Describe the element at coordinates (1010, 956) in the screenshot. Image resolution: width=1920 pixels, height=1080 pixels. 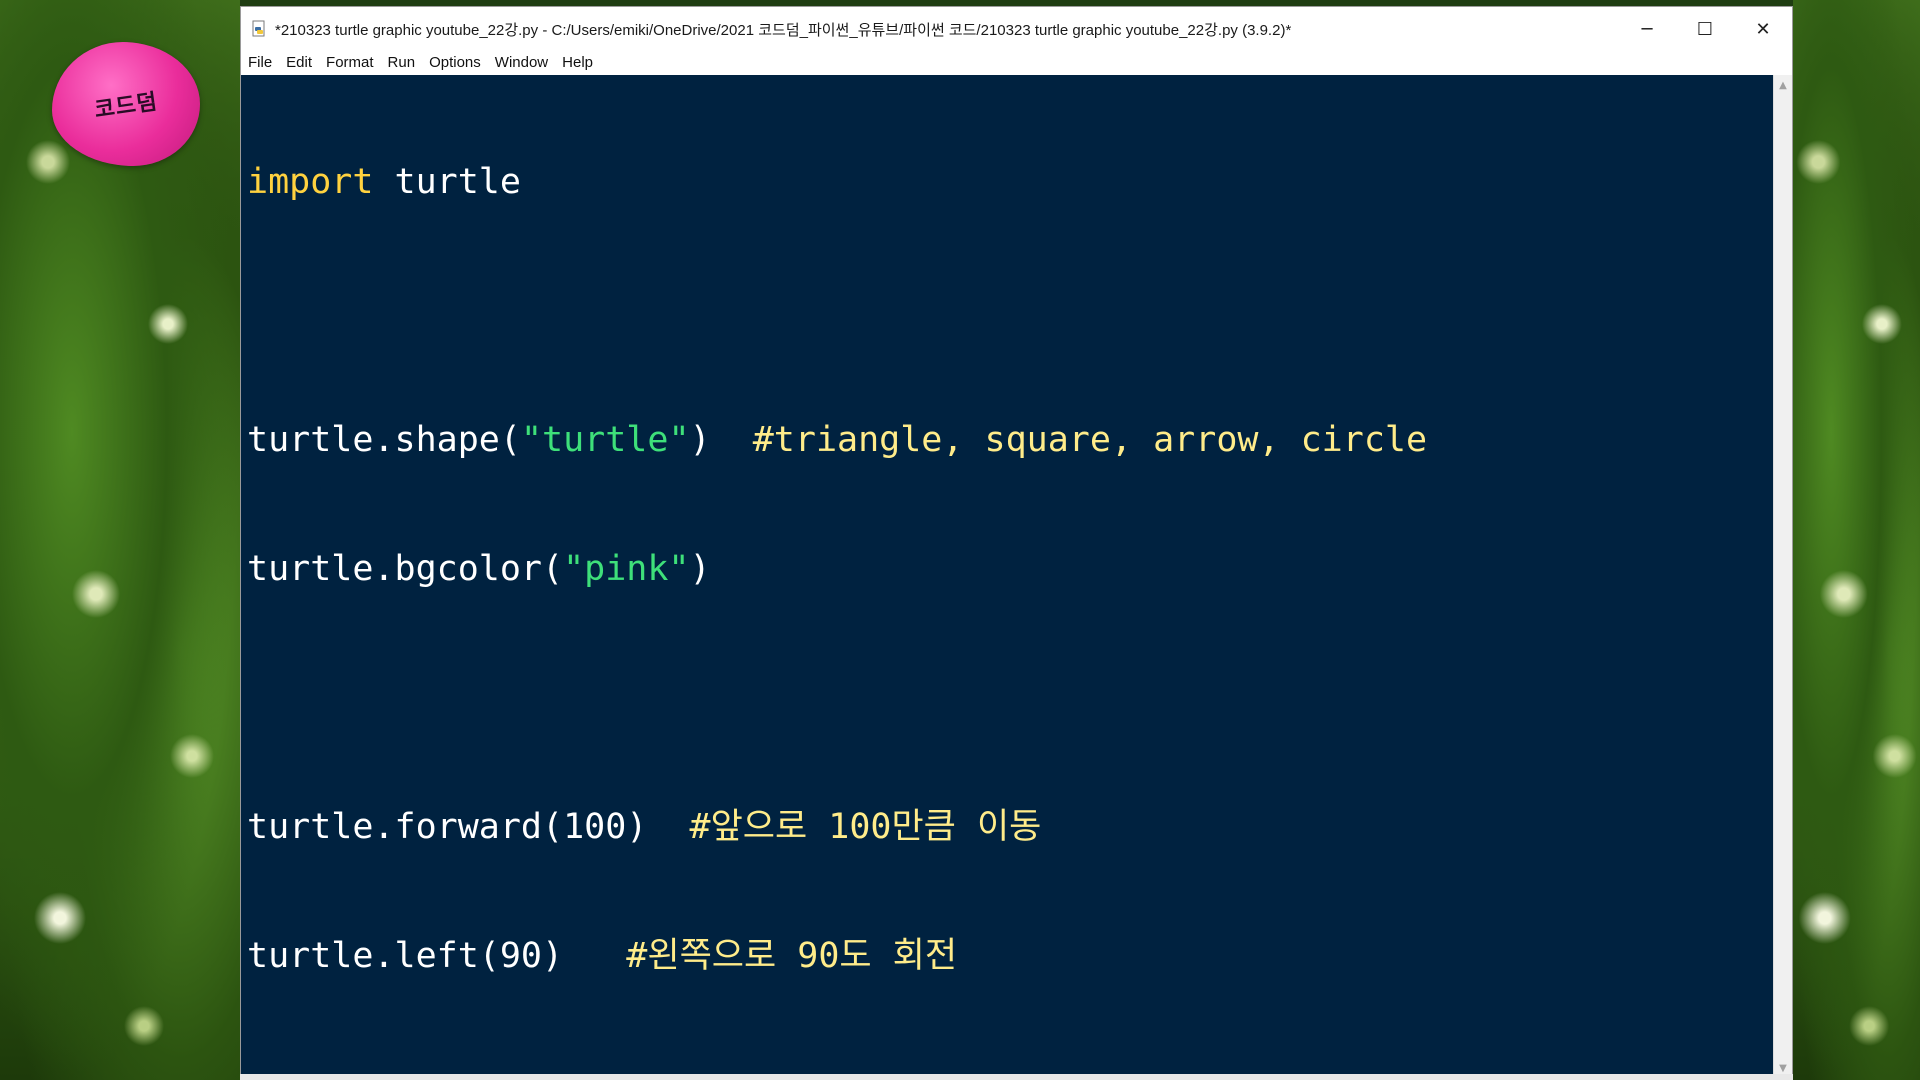
I see `code-line-7: turtle.left(90) #왼쪽으로 90도 회전` at that location.